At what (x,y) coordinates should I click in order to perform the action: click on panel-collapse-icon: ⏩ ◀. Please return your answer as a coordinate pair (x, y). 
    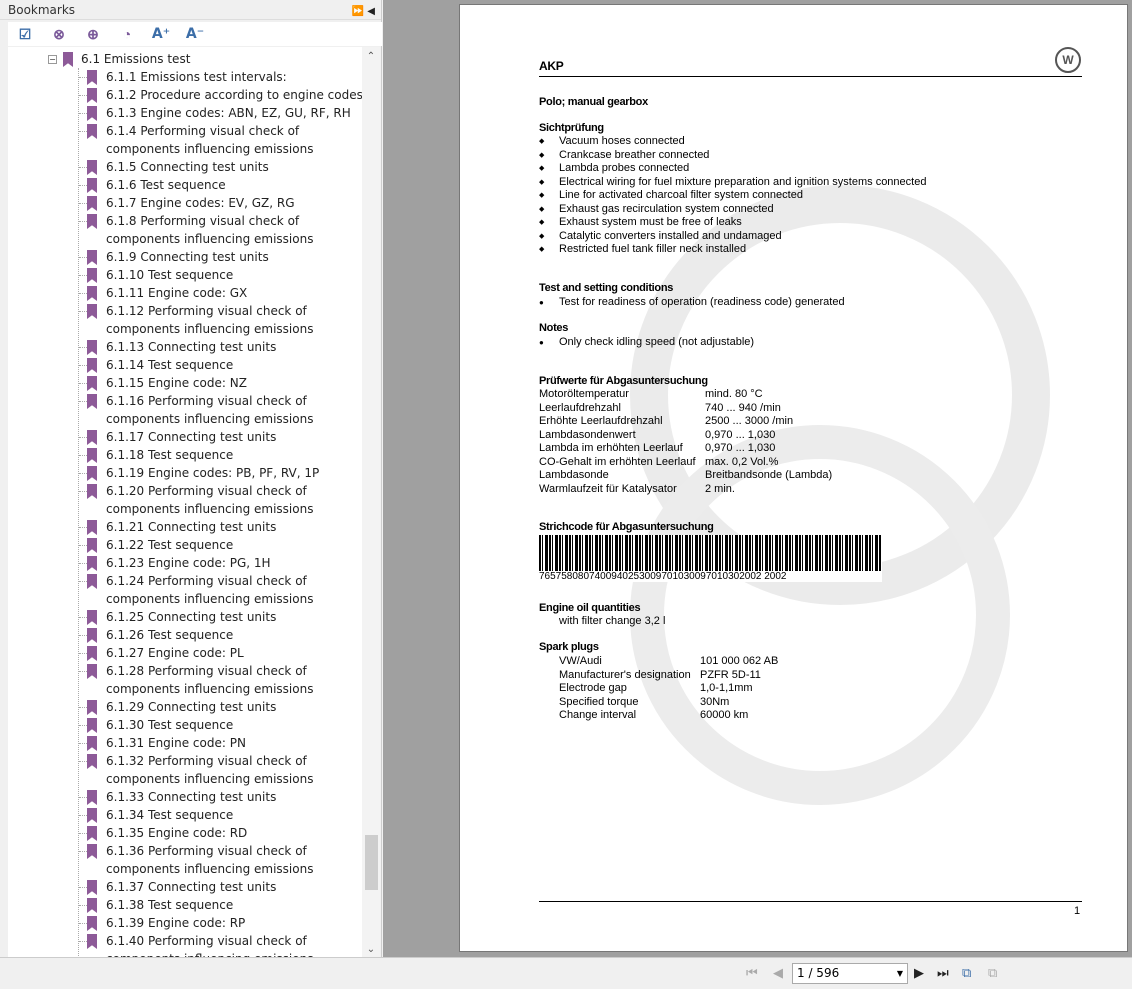
    Looking at the image, I should click on (363, 12).